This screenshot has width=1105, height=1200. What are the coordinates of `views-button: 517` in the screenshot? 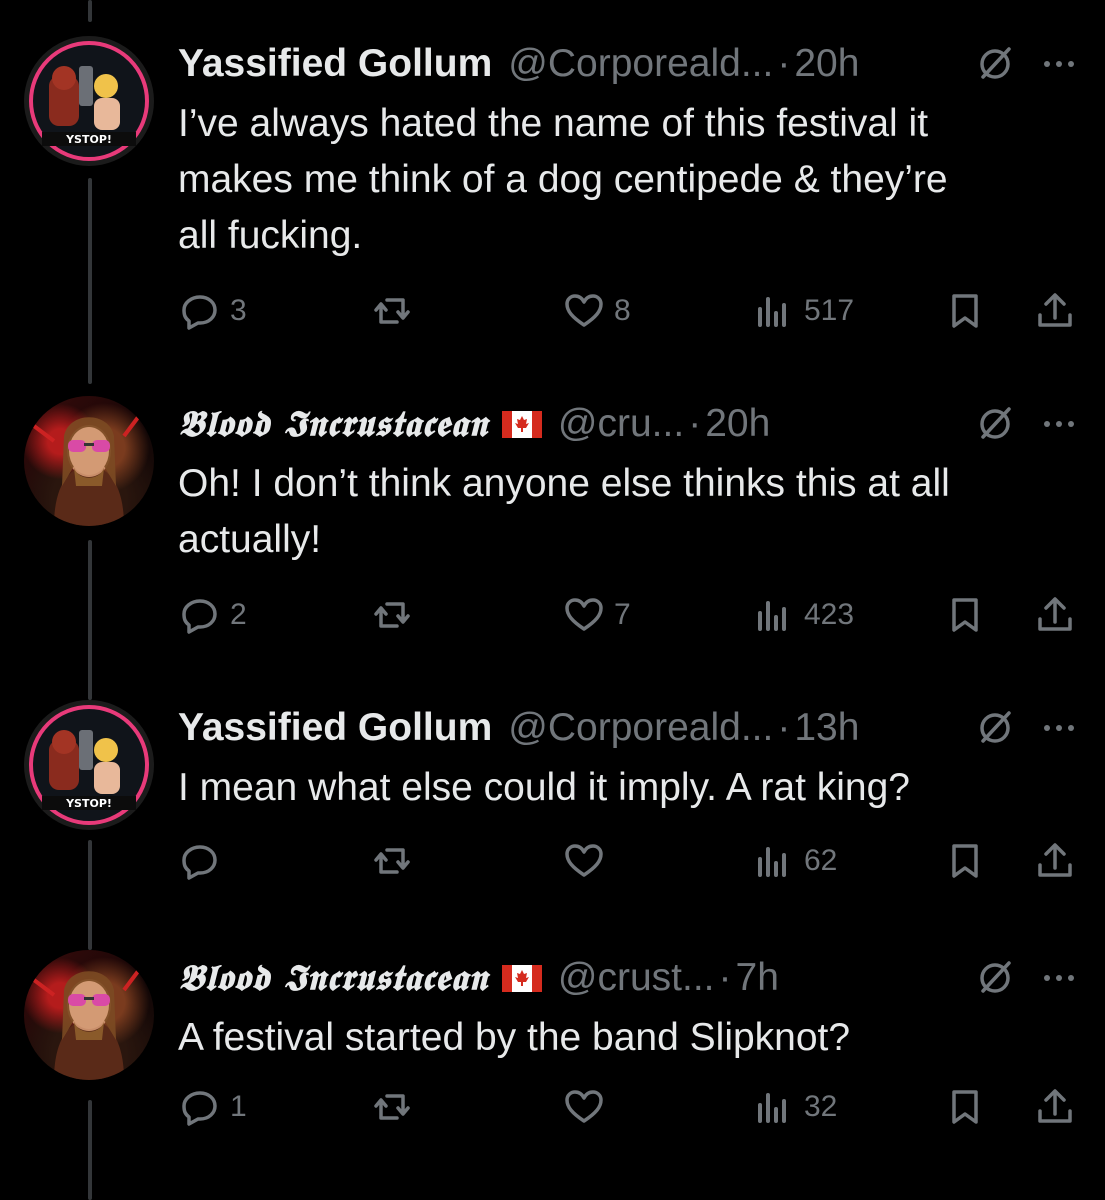 It's located at (804, 311).